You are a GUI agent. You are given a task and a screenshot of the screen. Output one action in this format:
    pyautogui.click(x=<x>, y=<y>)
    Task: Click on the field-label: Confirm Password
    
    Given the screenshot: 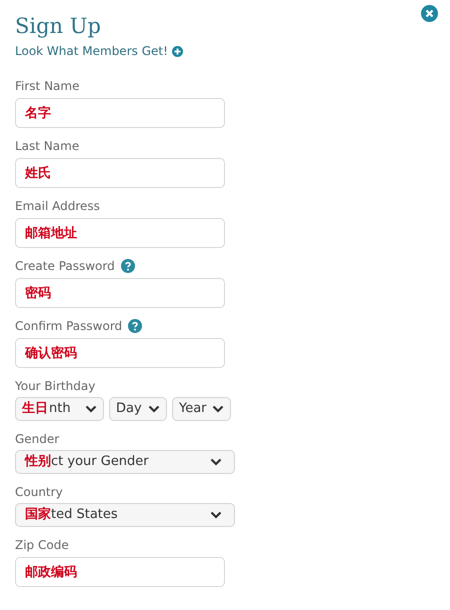 What is the action you would take?
    pyautogui.click(x=68, y=326)
    